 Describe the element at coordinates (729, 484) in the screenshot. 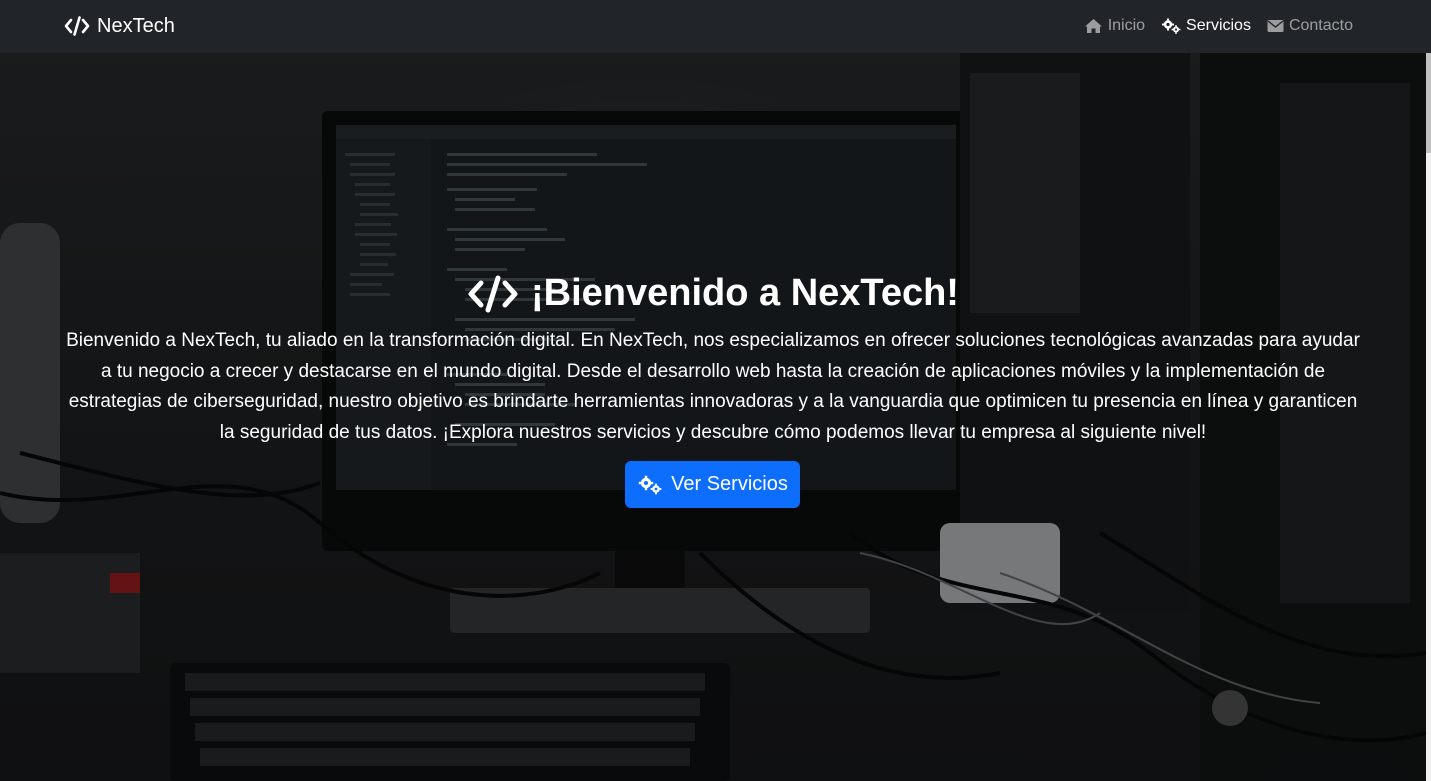

I see `cta-label: Ver Servicios` at that location.